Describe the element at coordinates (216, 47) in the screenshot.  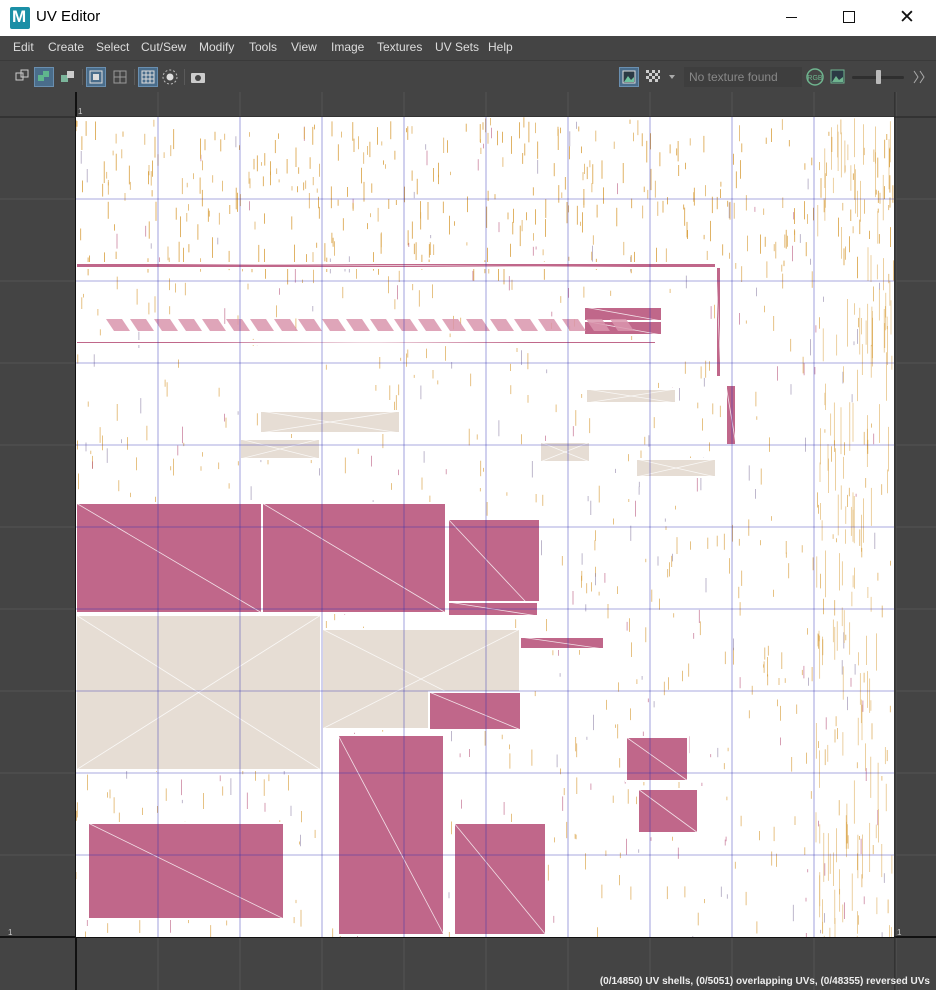
I see `menu-modify: Modify` at that location.